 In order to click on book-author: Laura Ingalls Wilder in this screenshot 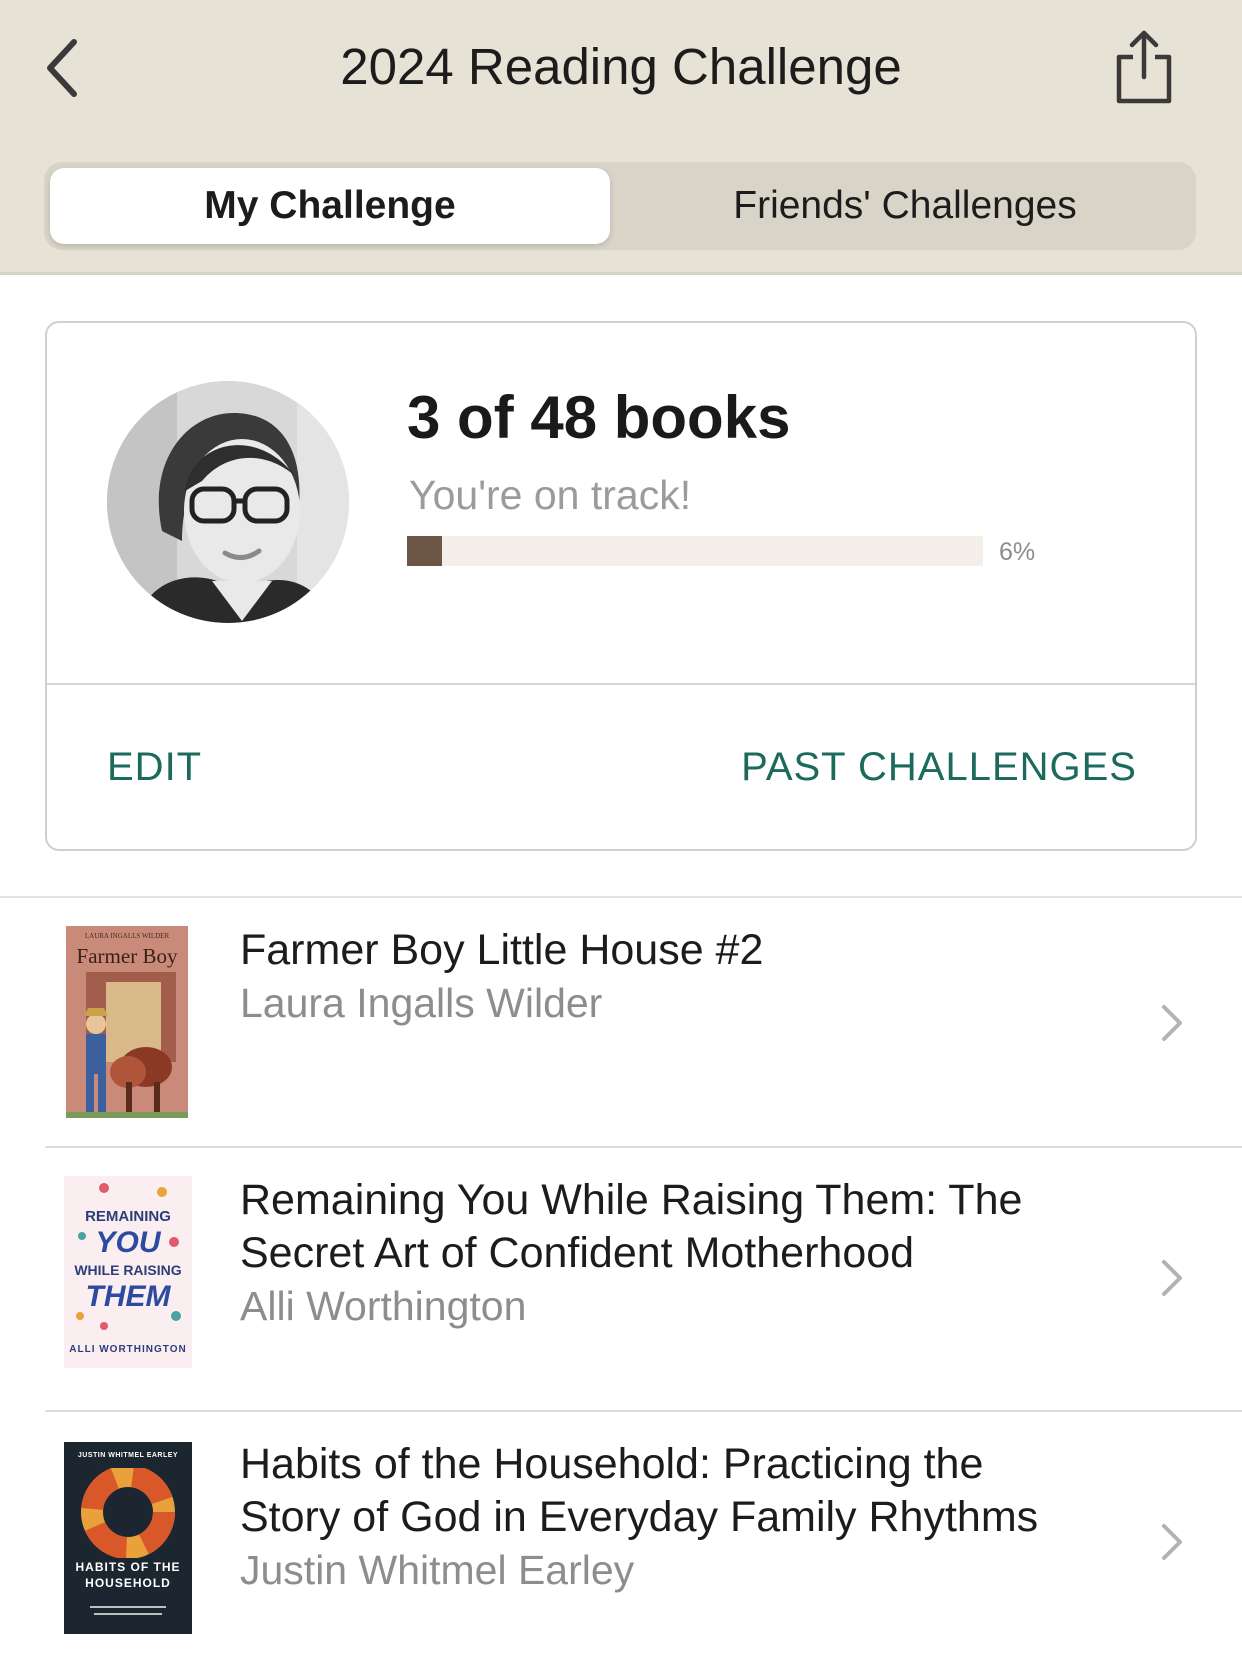, I will do `click(421, 1003)`.